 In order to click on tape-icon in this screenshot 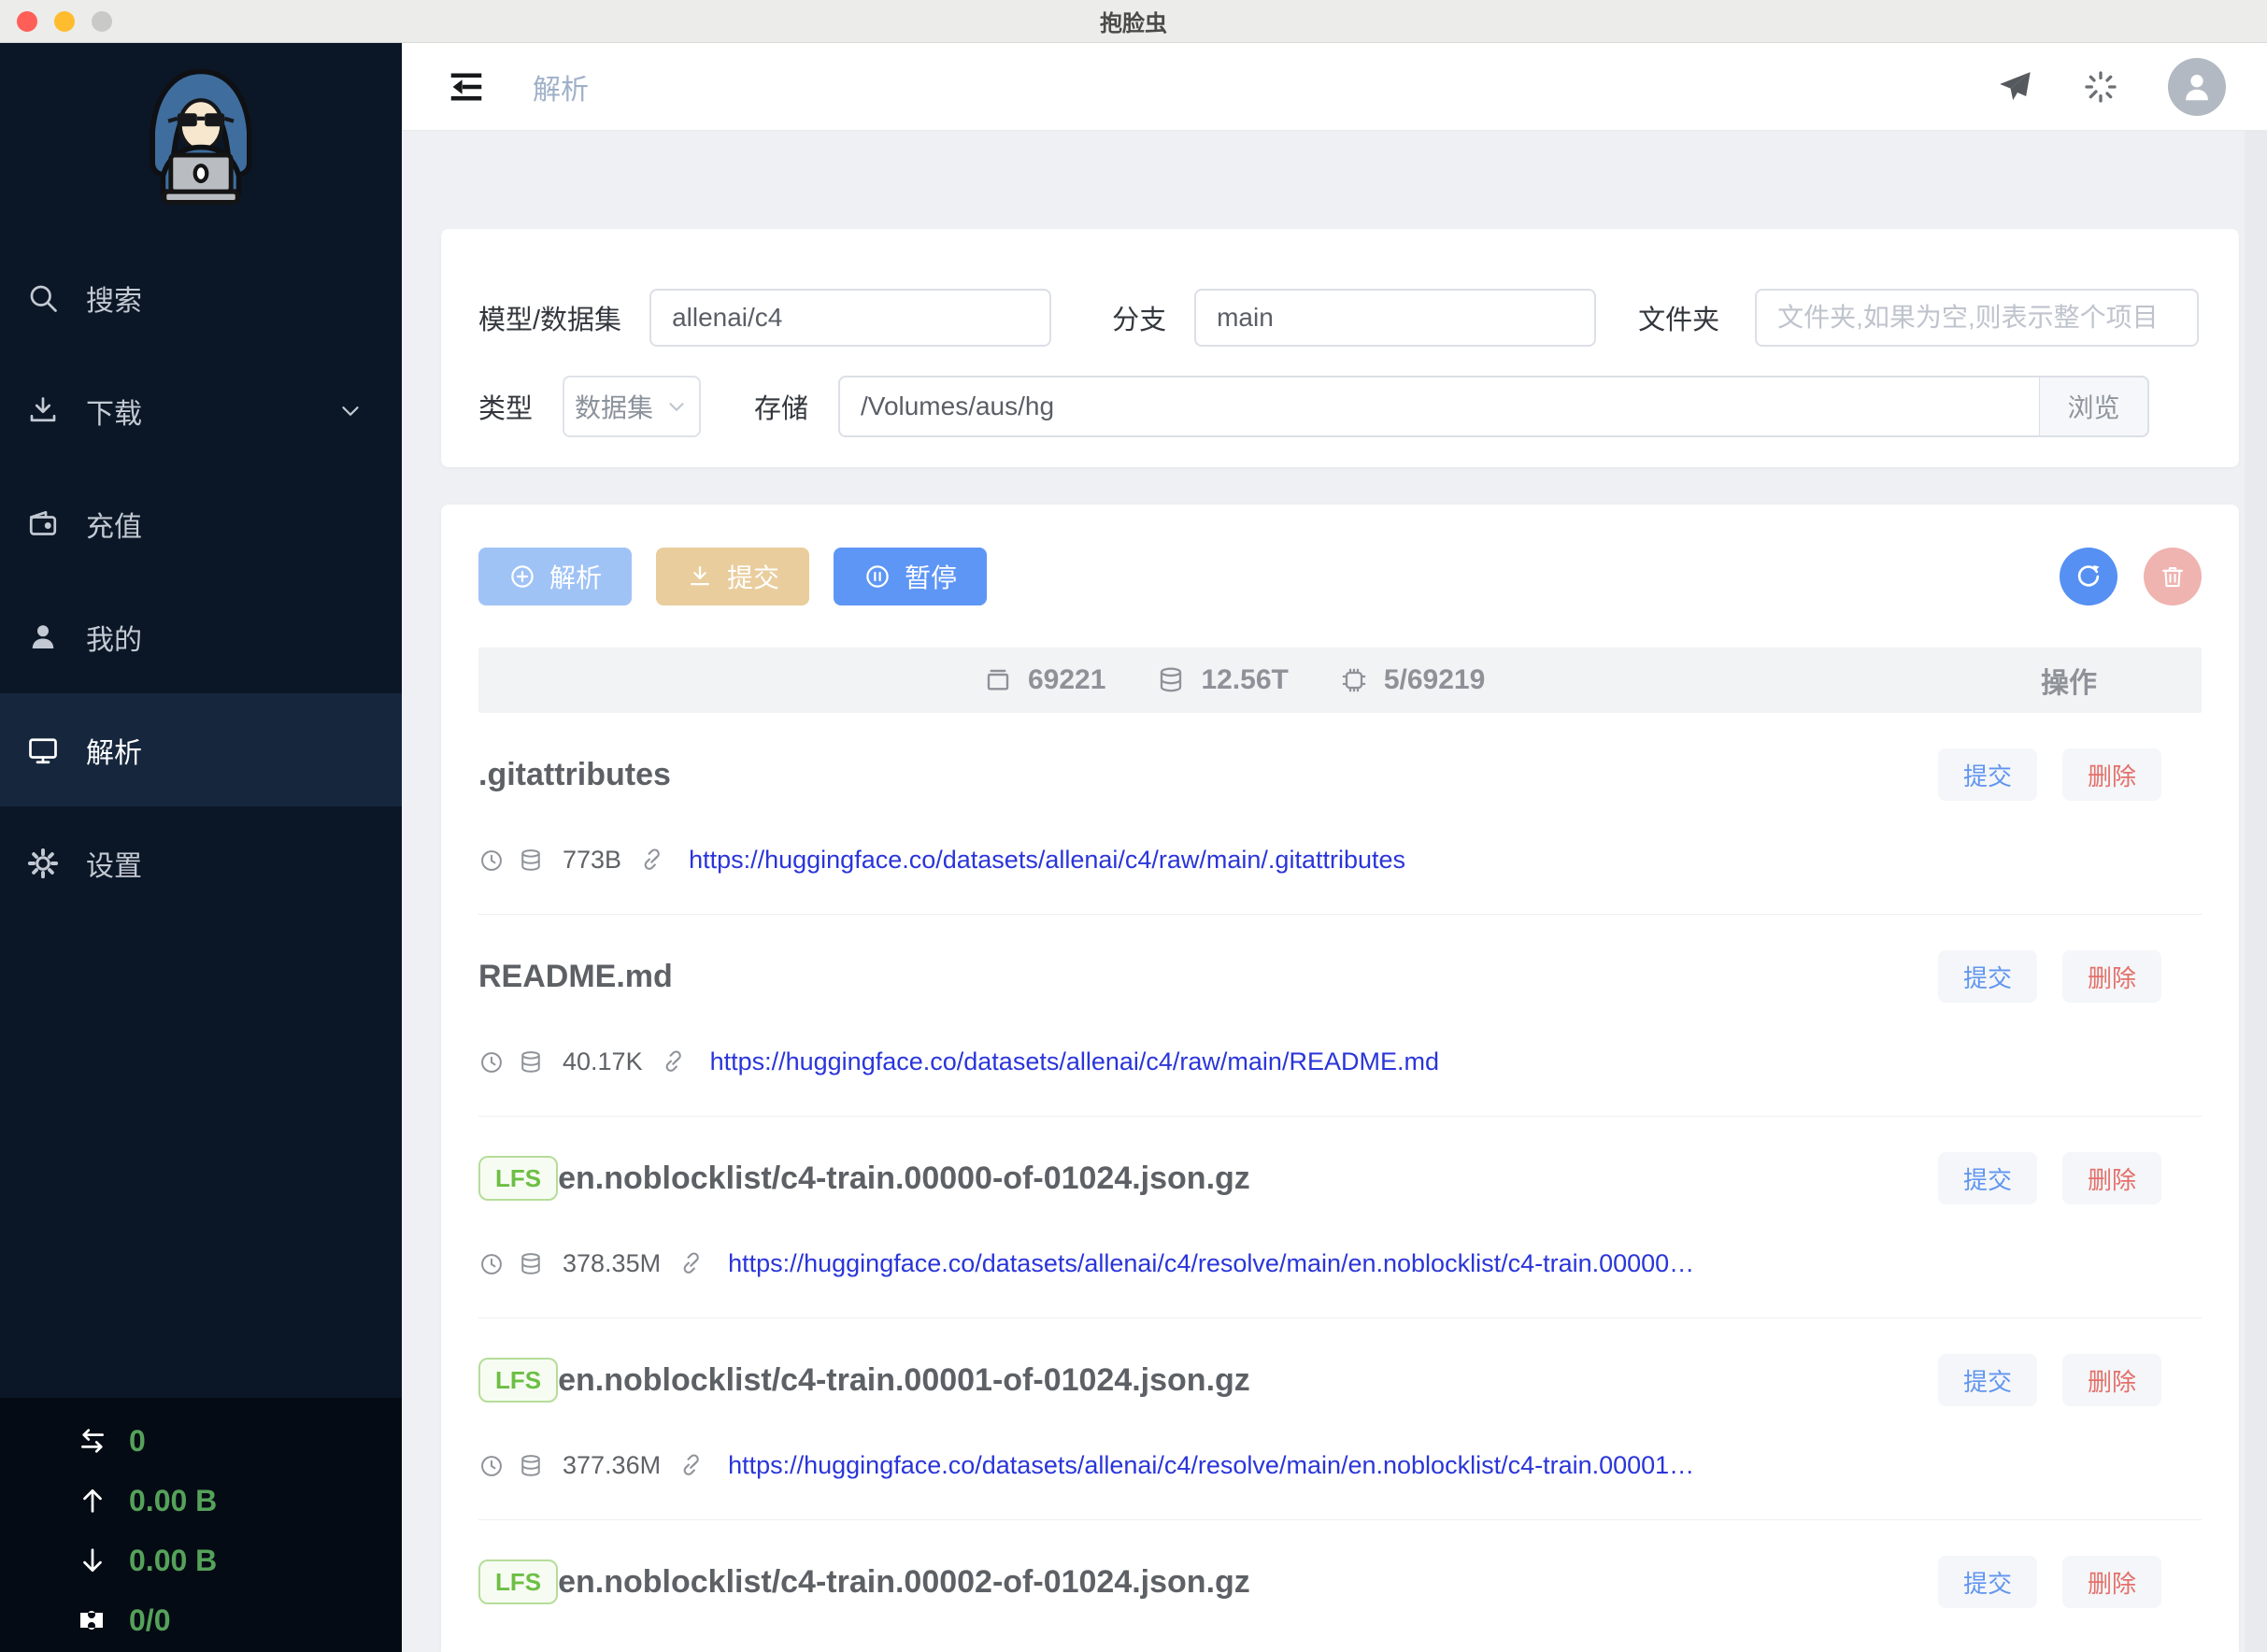, I will do `click(93, 1620)`.